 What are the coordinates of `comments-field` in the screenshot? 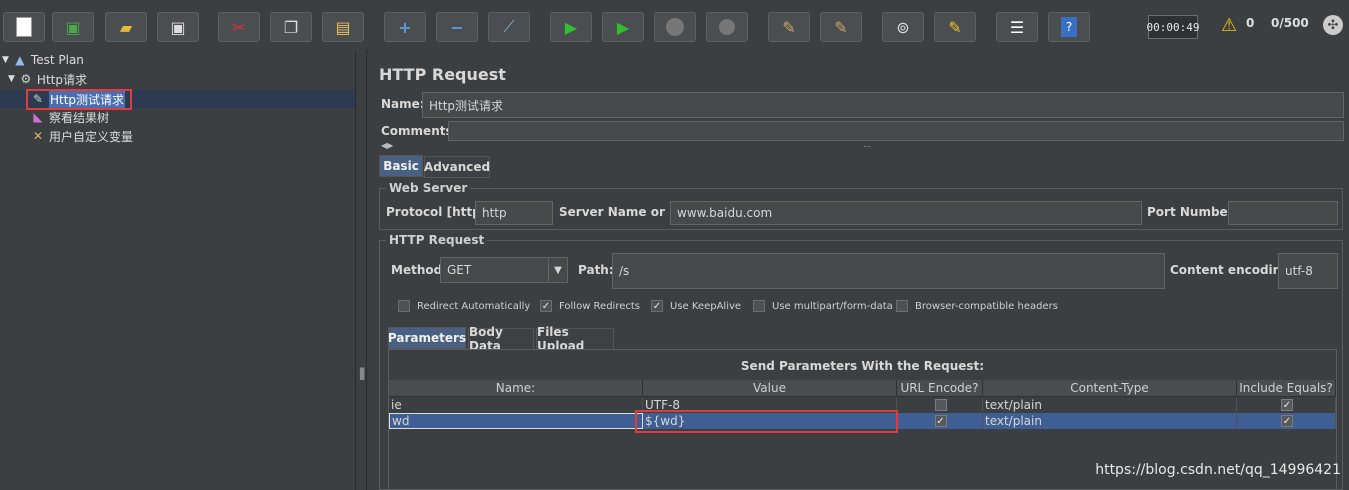 It's located at (896, 131).